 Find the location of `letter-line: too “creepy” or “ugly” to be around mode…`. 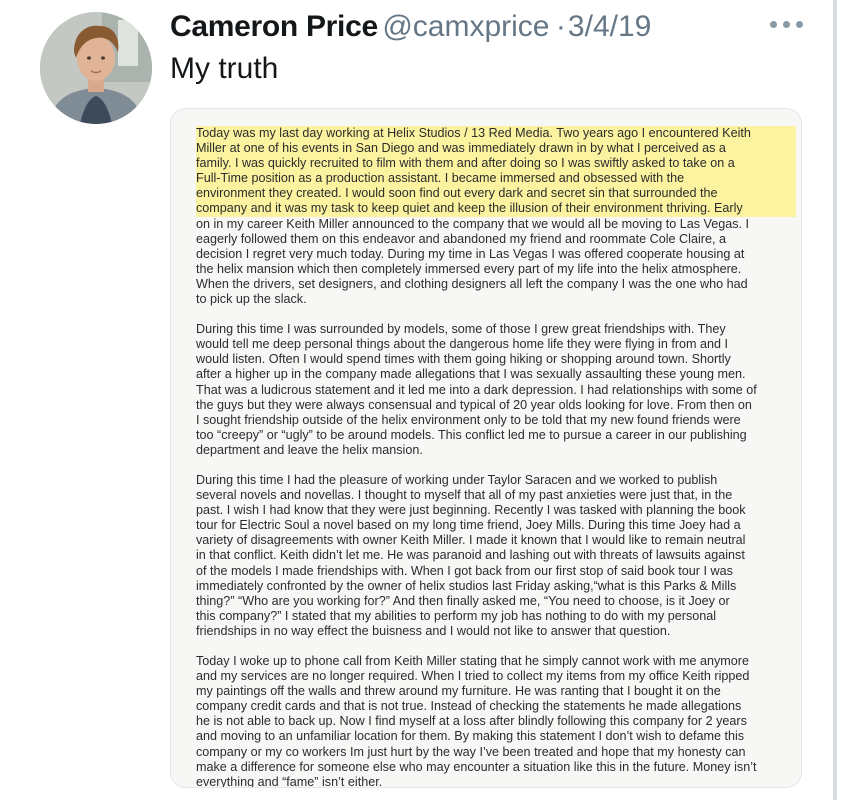

letter-line: too “creepy” or “ugly” to be around mode… is located at coordinates (471, 434).